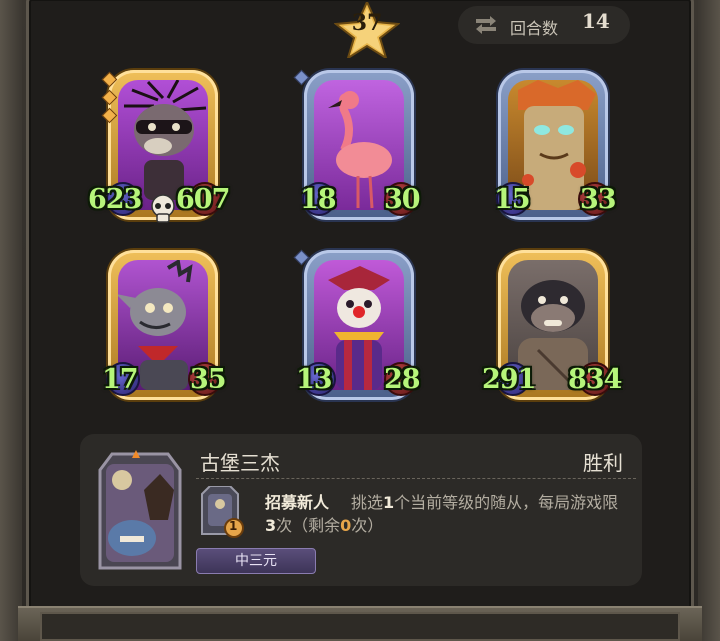 This screenshot has width=720, height=641. I want to click on desc-part: 挑选, so click(367, 502).